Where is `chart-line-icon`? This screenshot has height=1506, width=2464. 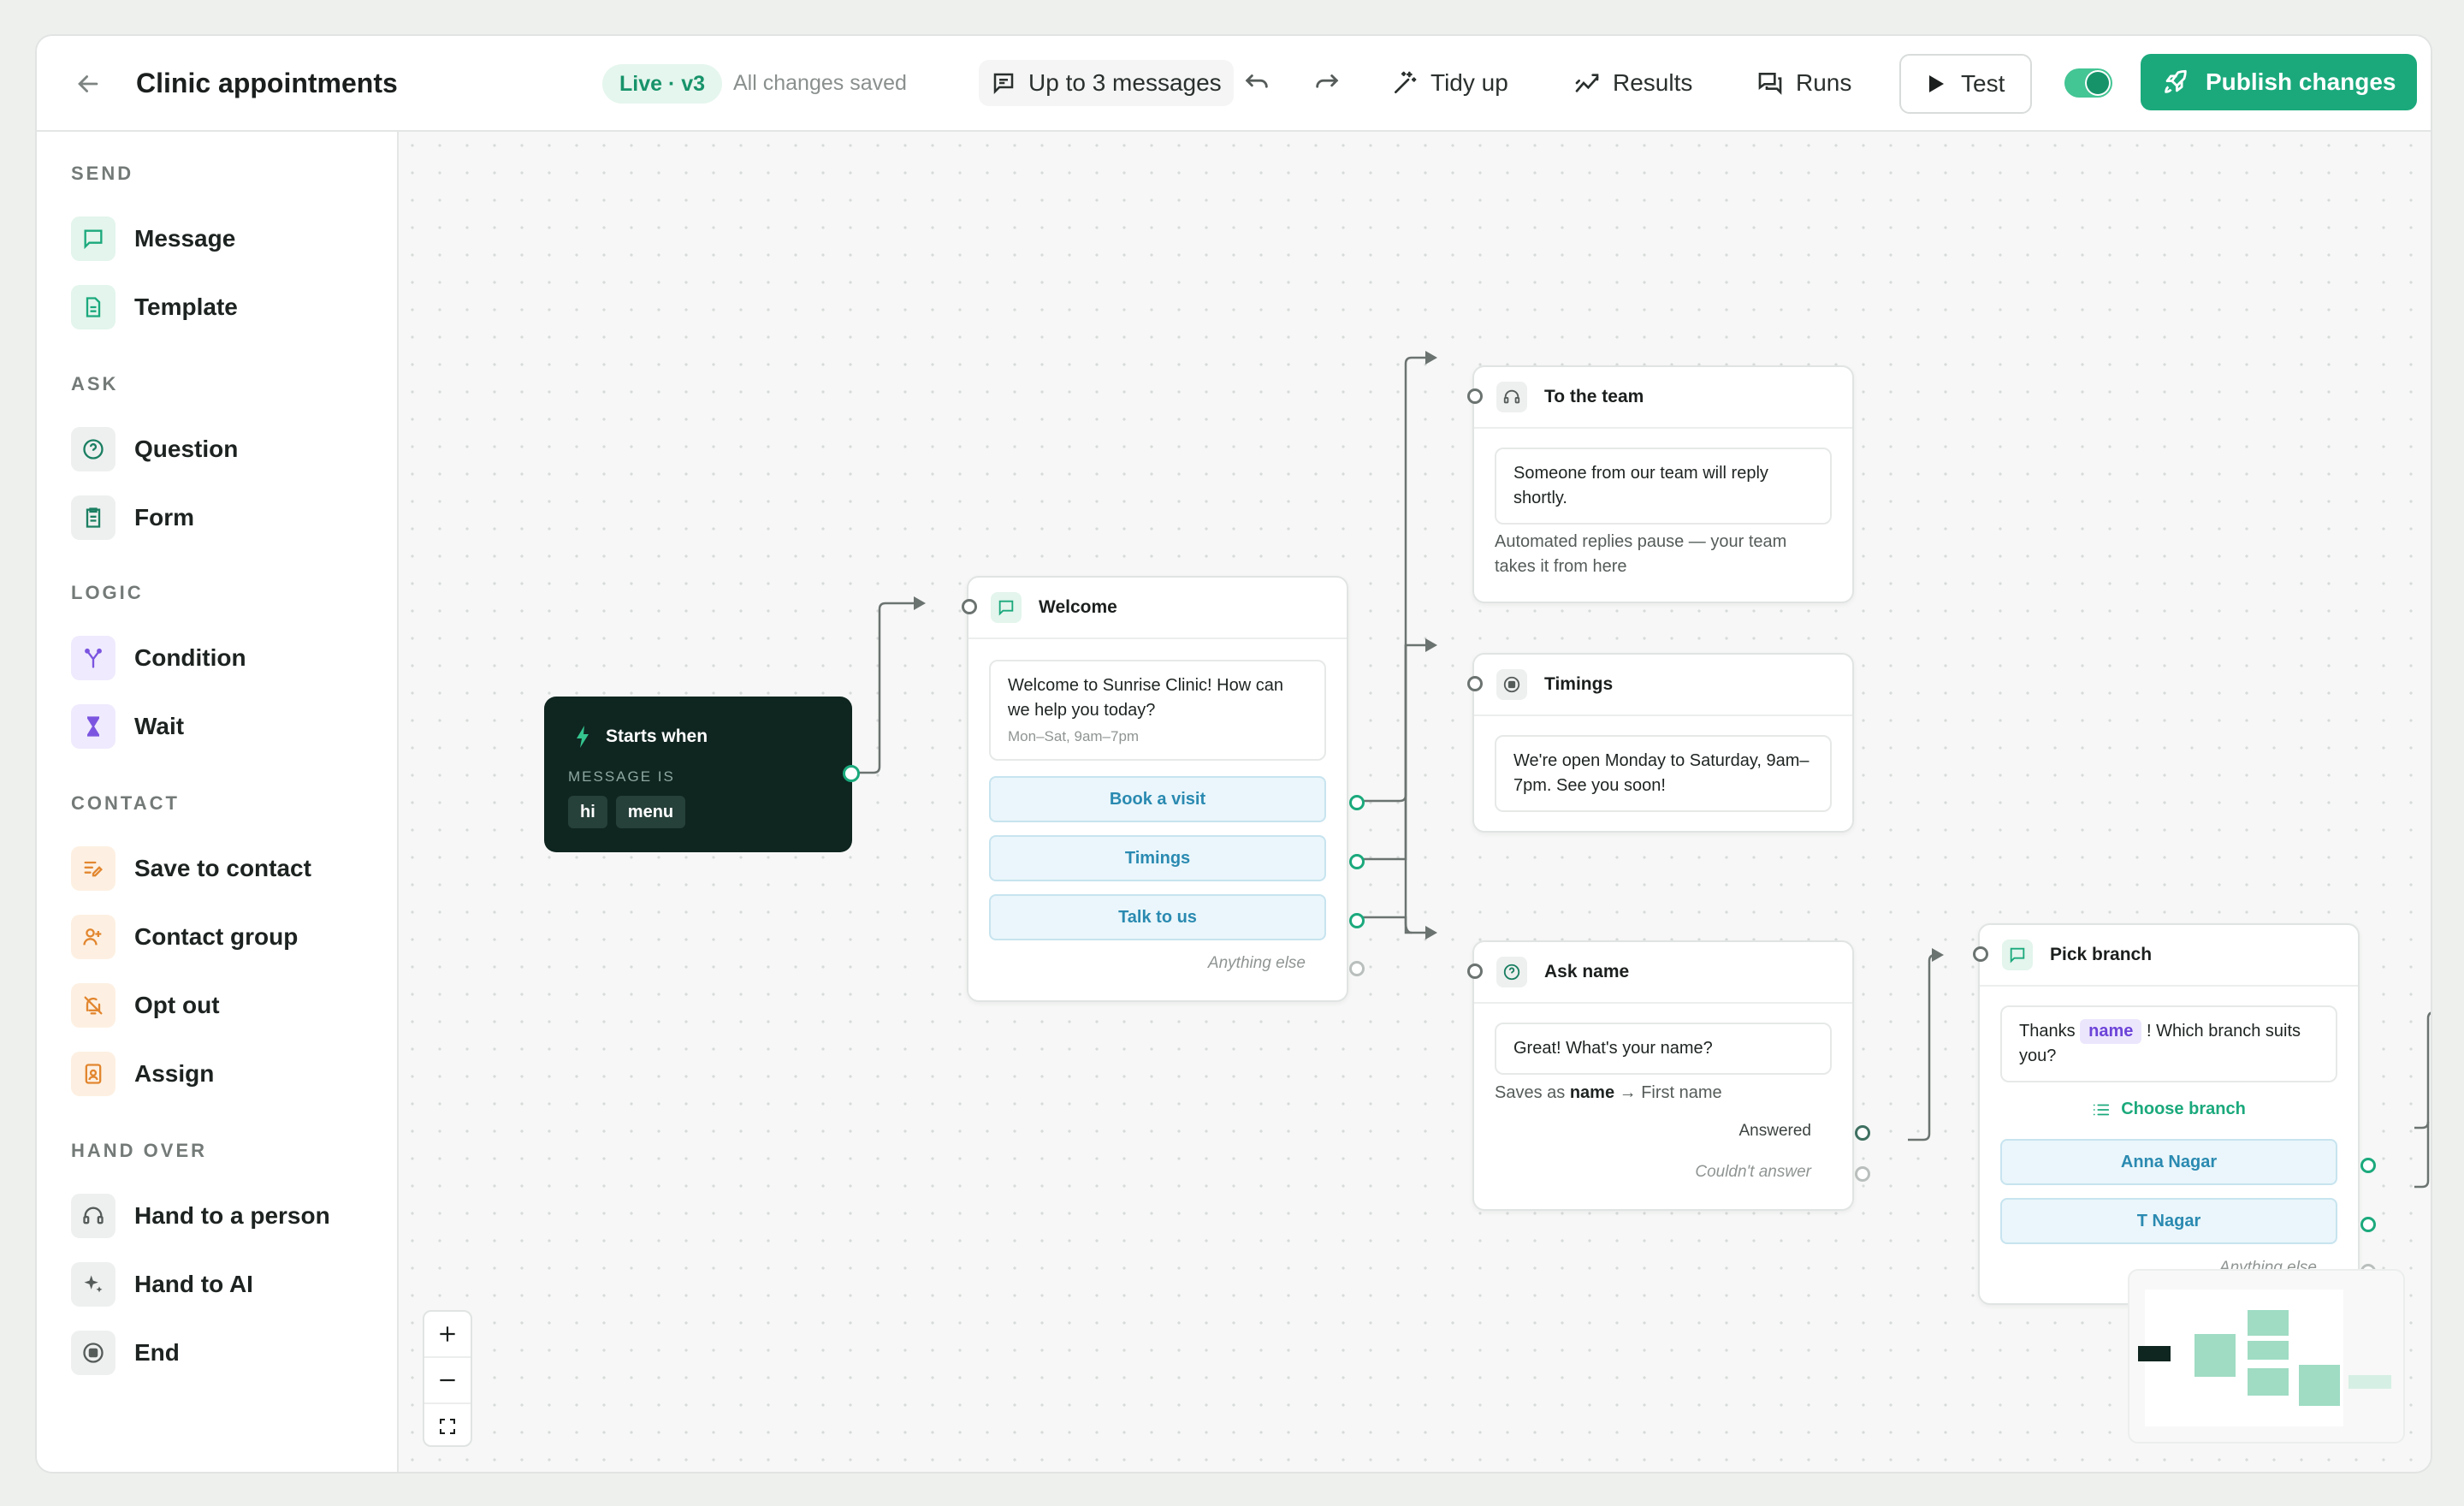 chart-line-icon is located at coordinates (1587, 83).